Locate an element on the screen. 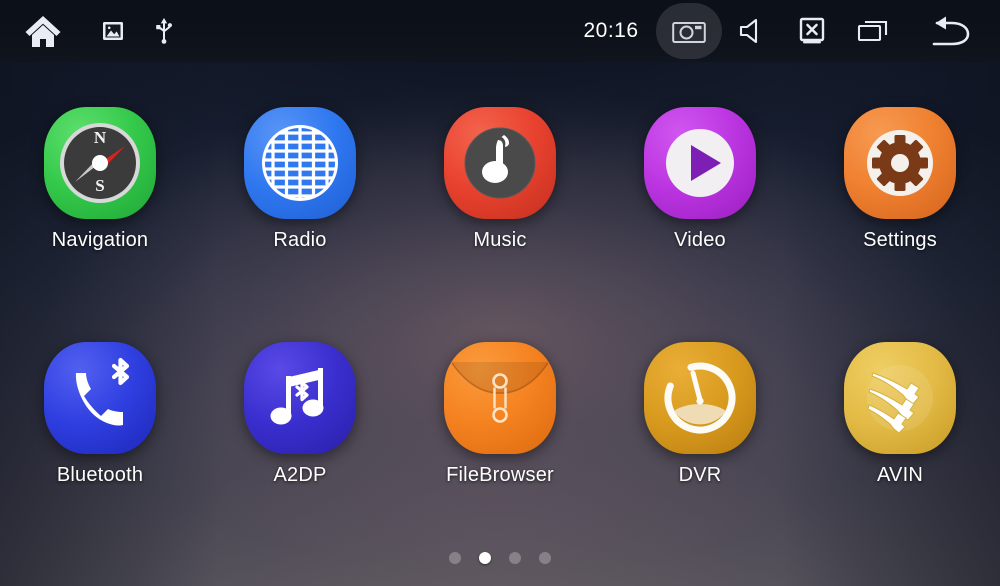  radio-grille-icon is located at coordinates (300, 163).